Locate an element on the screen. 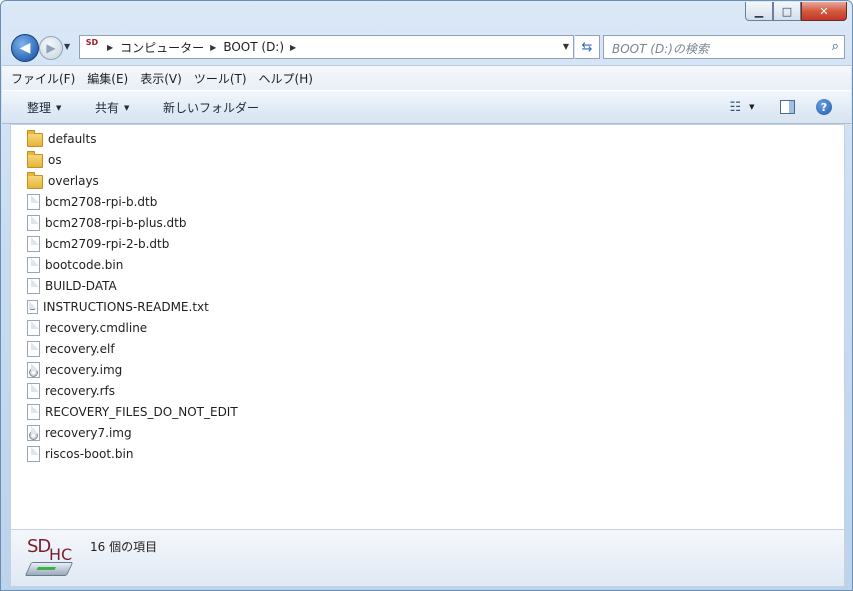  file-name: bcm2708-rpi-b-plus.dtb is located at coordinates (116, 222).